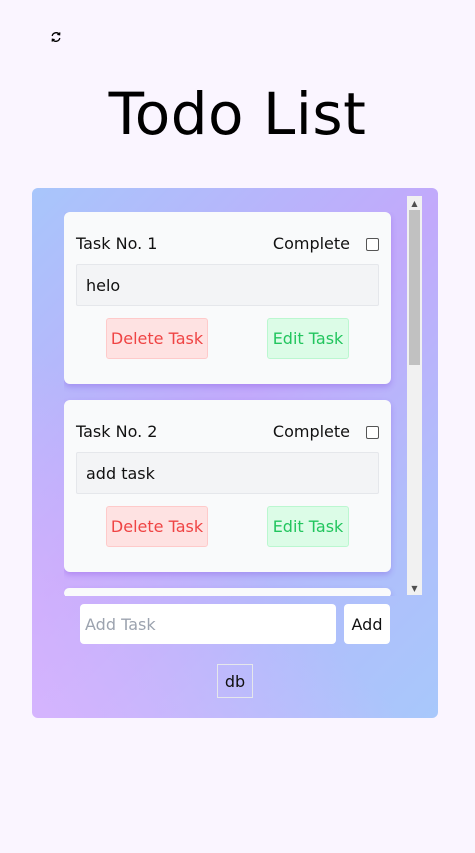 Image resolution: width=475 pixels, height=853 pixels. What do you see at coordinates (414, 203) in the screenshot?
I see `scroll-up-arrow-icon: ▲` at bounding box center [414, 203].